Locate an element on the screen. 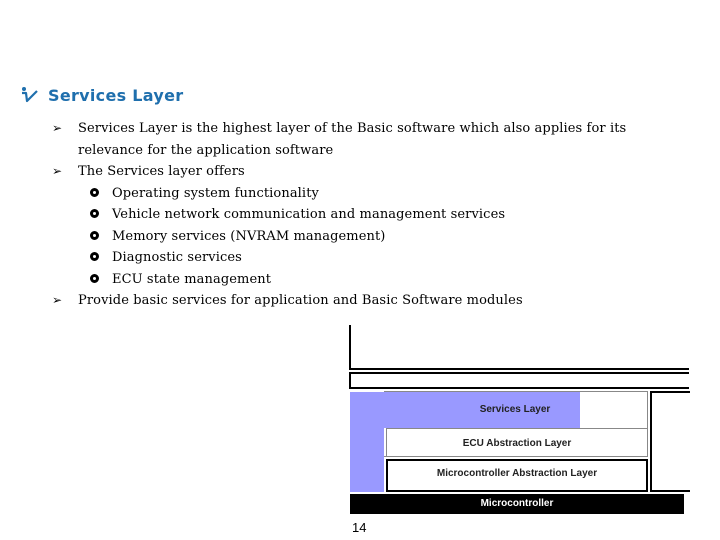  sub-bullet-item: ECU state management is located at coordinates (377, 280).